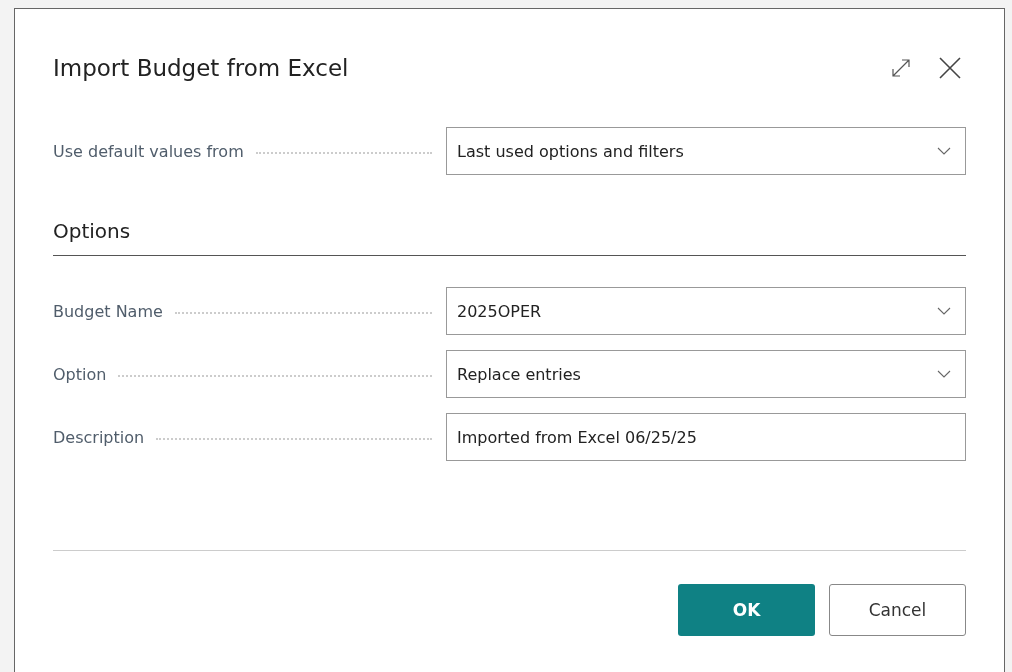  What do you see at coordinates (706, 311) in the screenshot?
I see `dropdown-field: 2025OPER` at bounding box center [706, 311].